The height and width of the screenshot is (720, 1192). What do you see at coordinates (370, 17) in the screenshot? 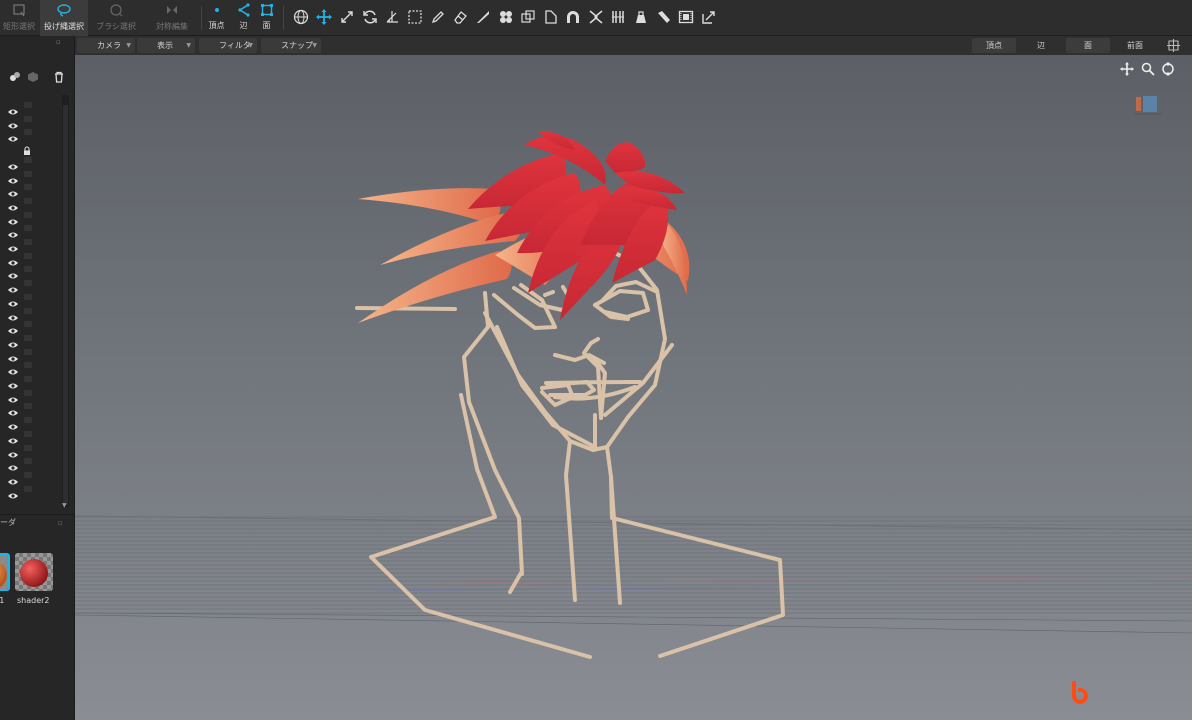
I see `rotate-icon` at bounding box center [370, 17].